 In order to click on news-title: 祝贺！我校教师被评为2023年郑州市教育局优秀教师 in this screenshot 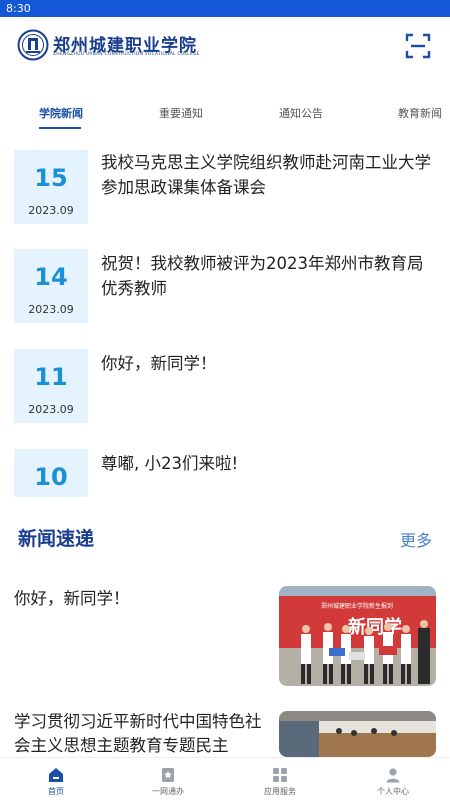, I will do `click(262, 276)`.